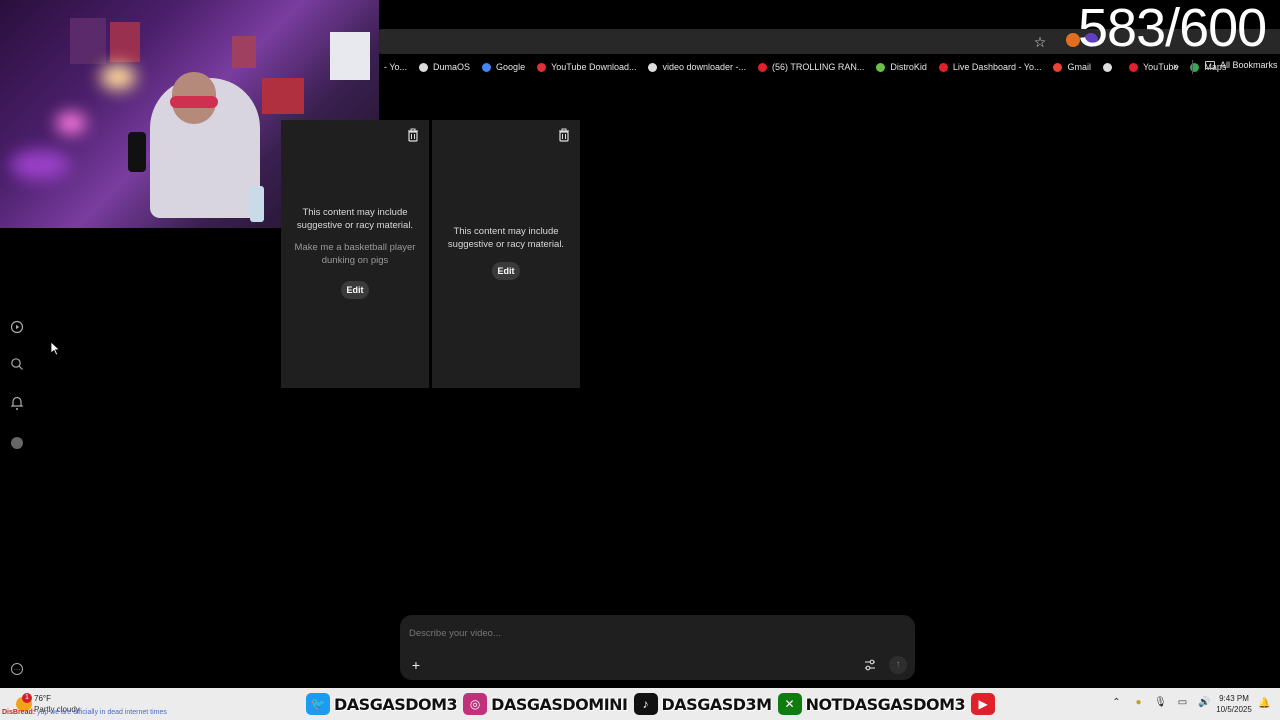  Describe the element at coordinates (629, 633) in the screenshot. I see `describe-video-input` at that location.